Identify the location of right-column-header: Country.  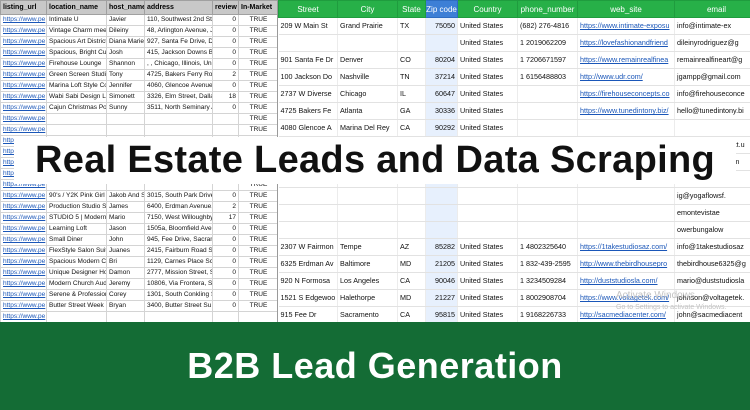
(487, 9).